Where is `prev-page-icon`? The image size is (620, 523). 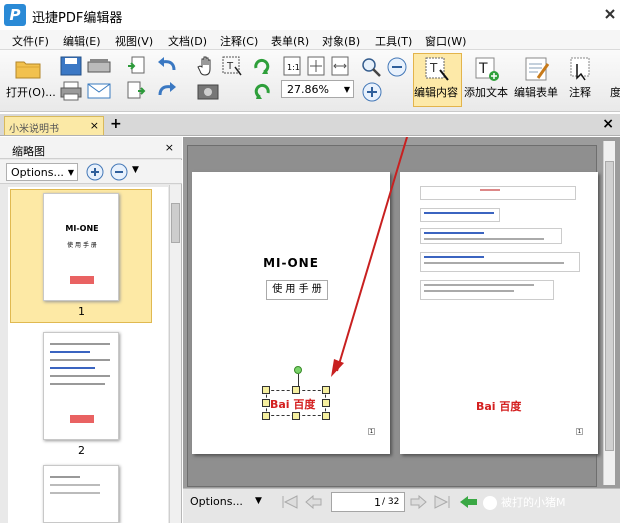 prev-page-icon is located at coordinates (314, 502).